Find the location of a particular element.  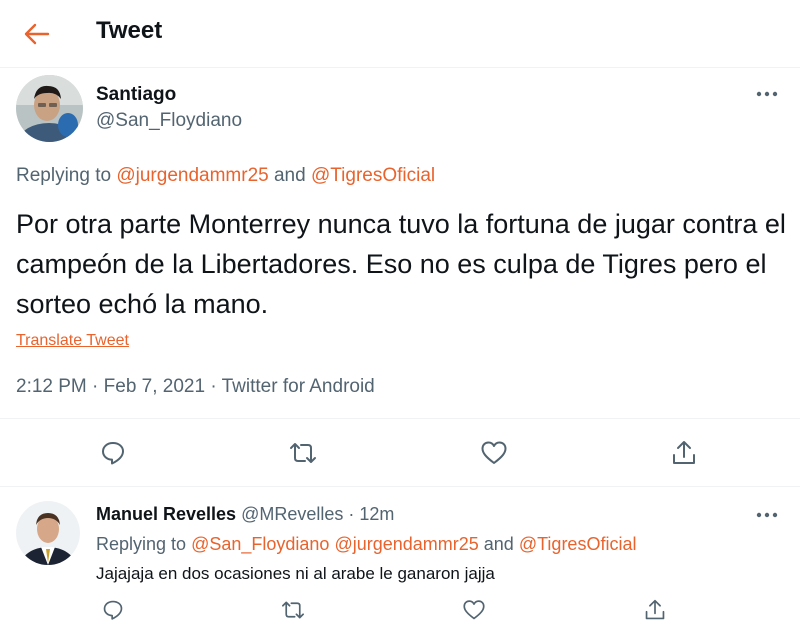

reply-like-button is located at coordinates (474, 610).